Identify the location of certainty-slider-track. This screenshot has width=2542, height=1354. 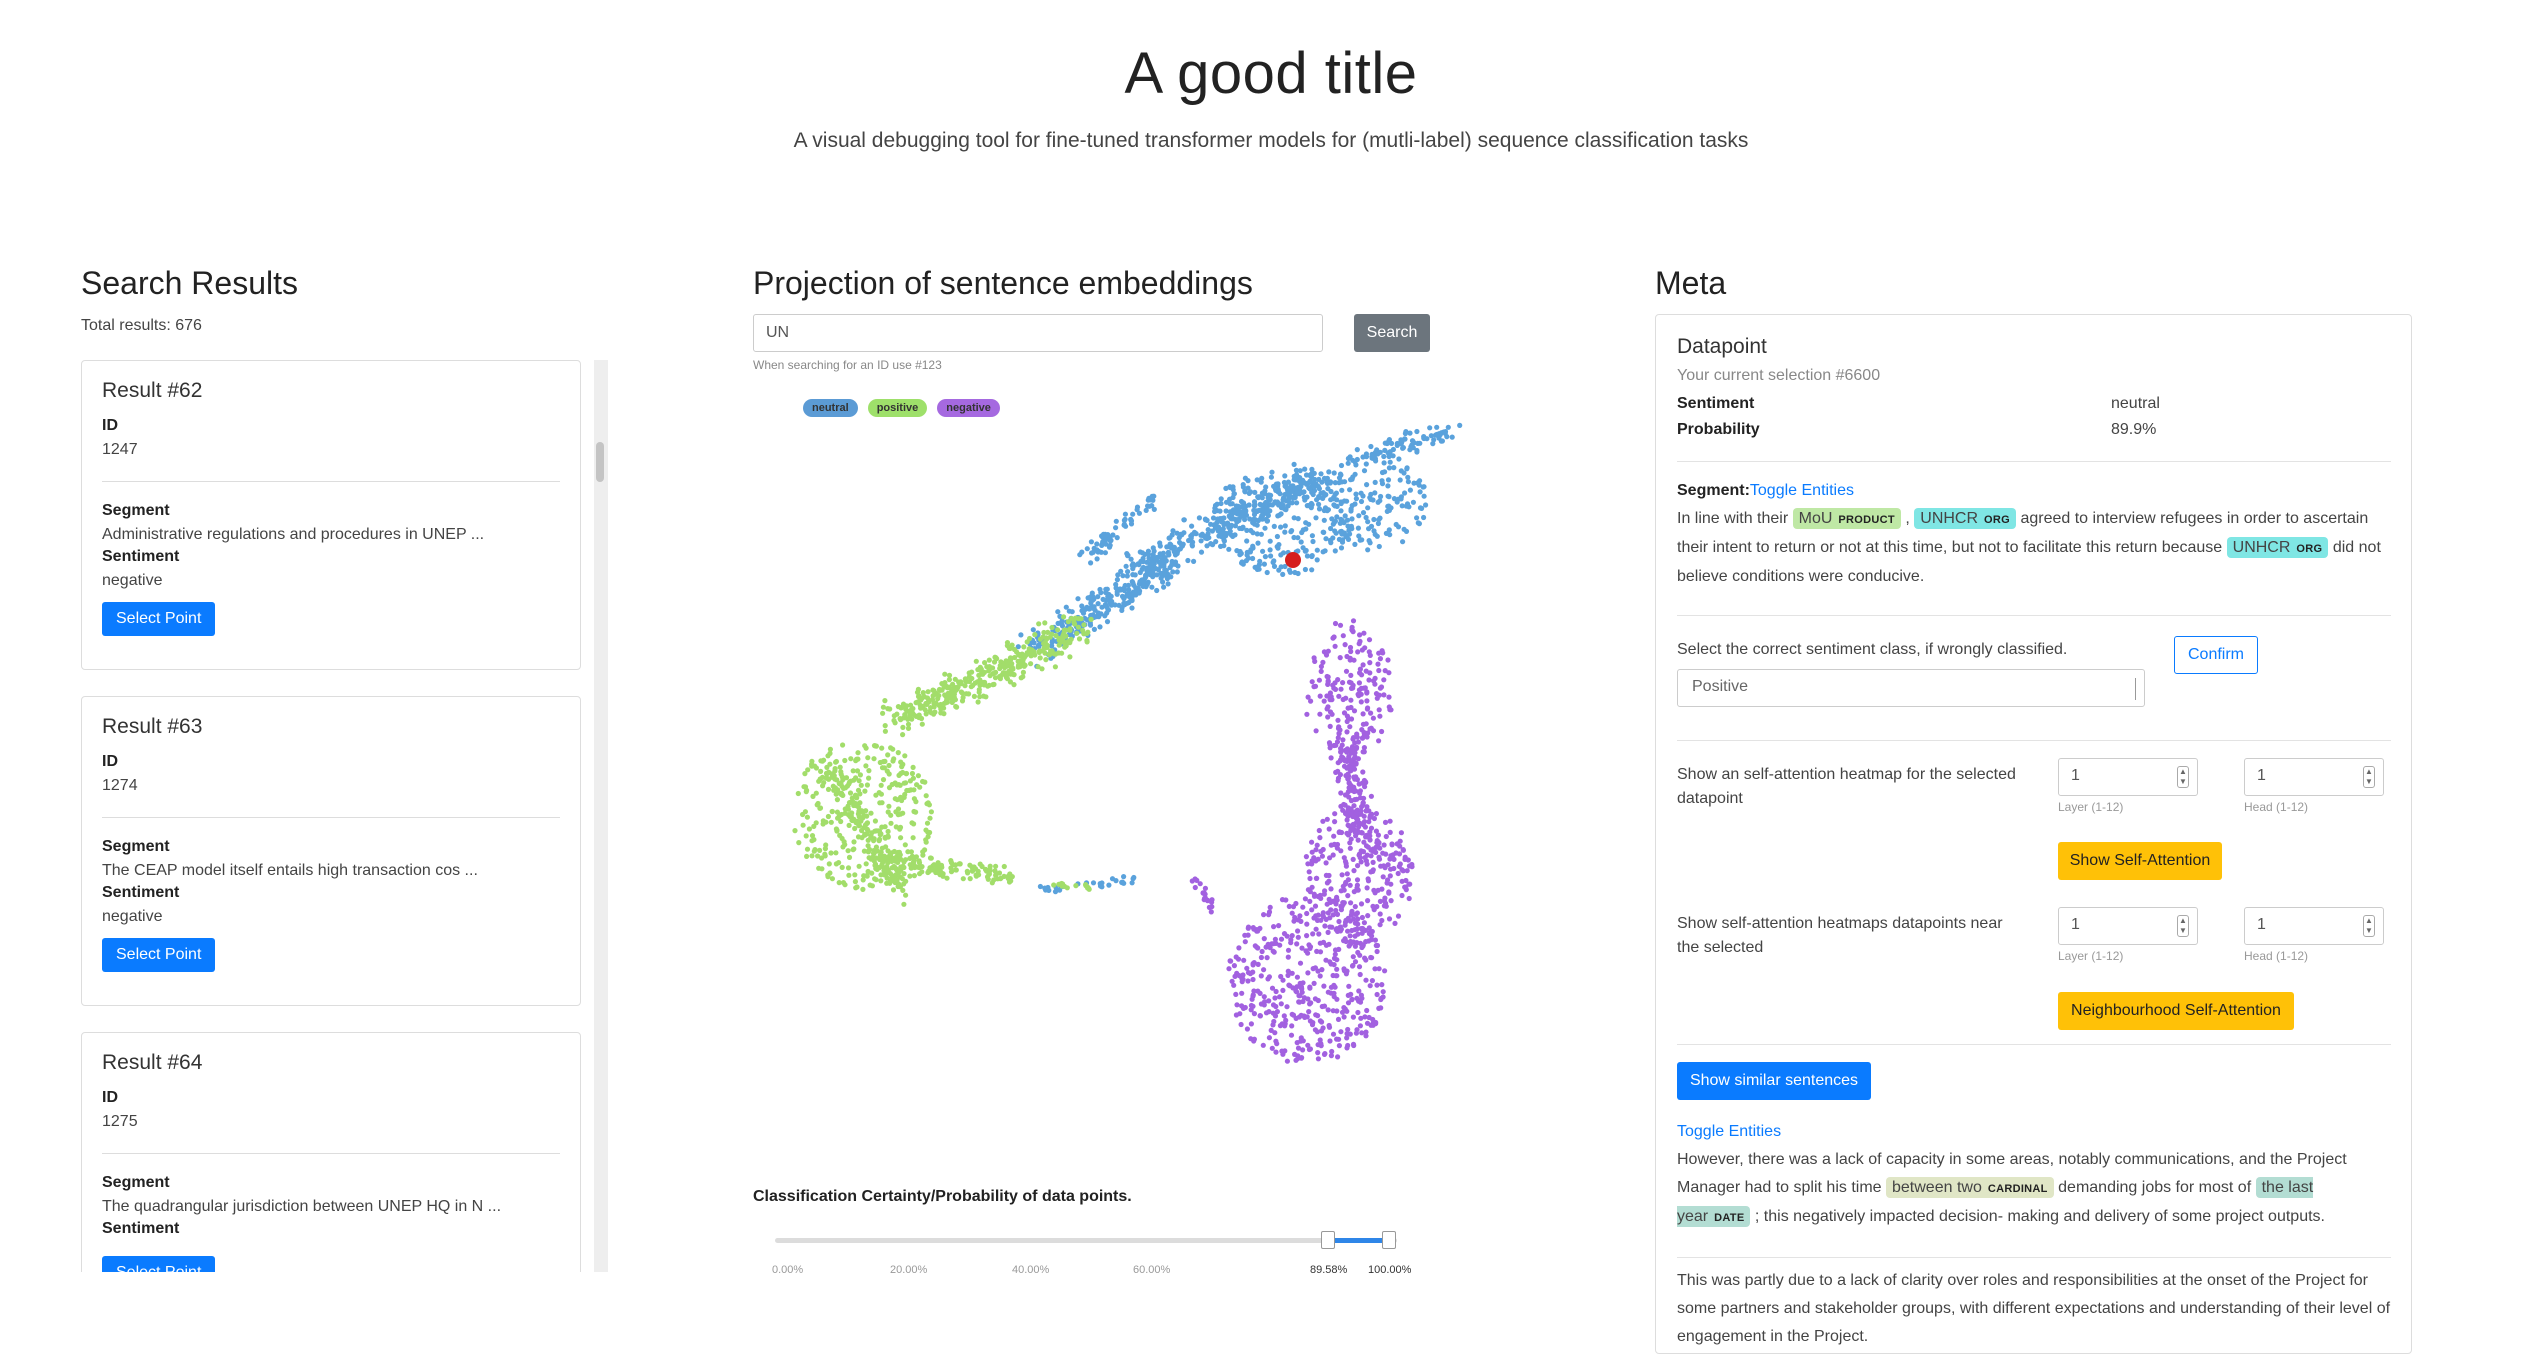
(1086, 1240).